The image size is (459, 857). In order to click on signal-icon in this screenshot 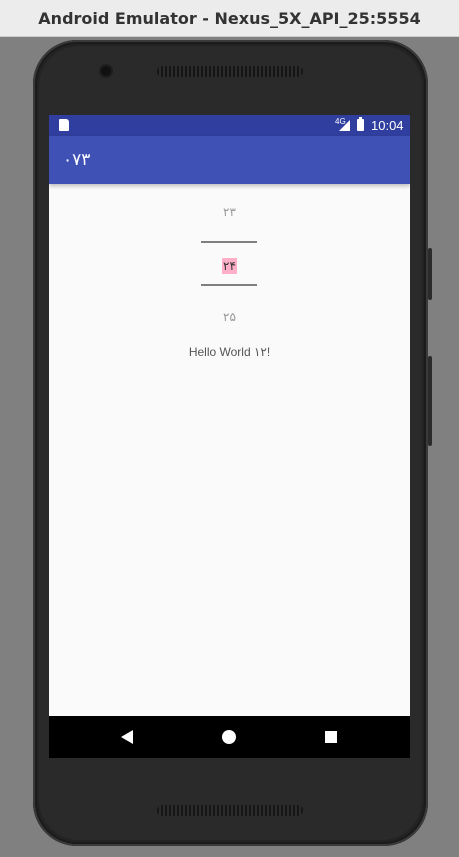, I will do `click(344, 125)`.